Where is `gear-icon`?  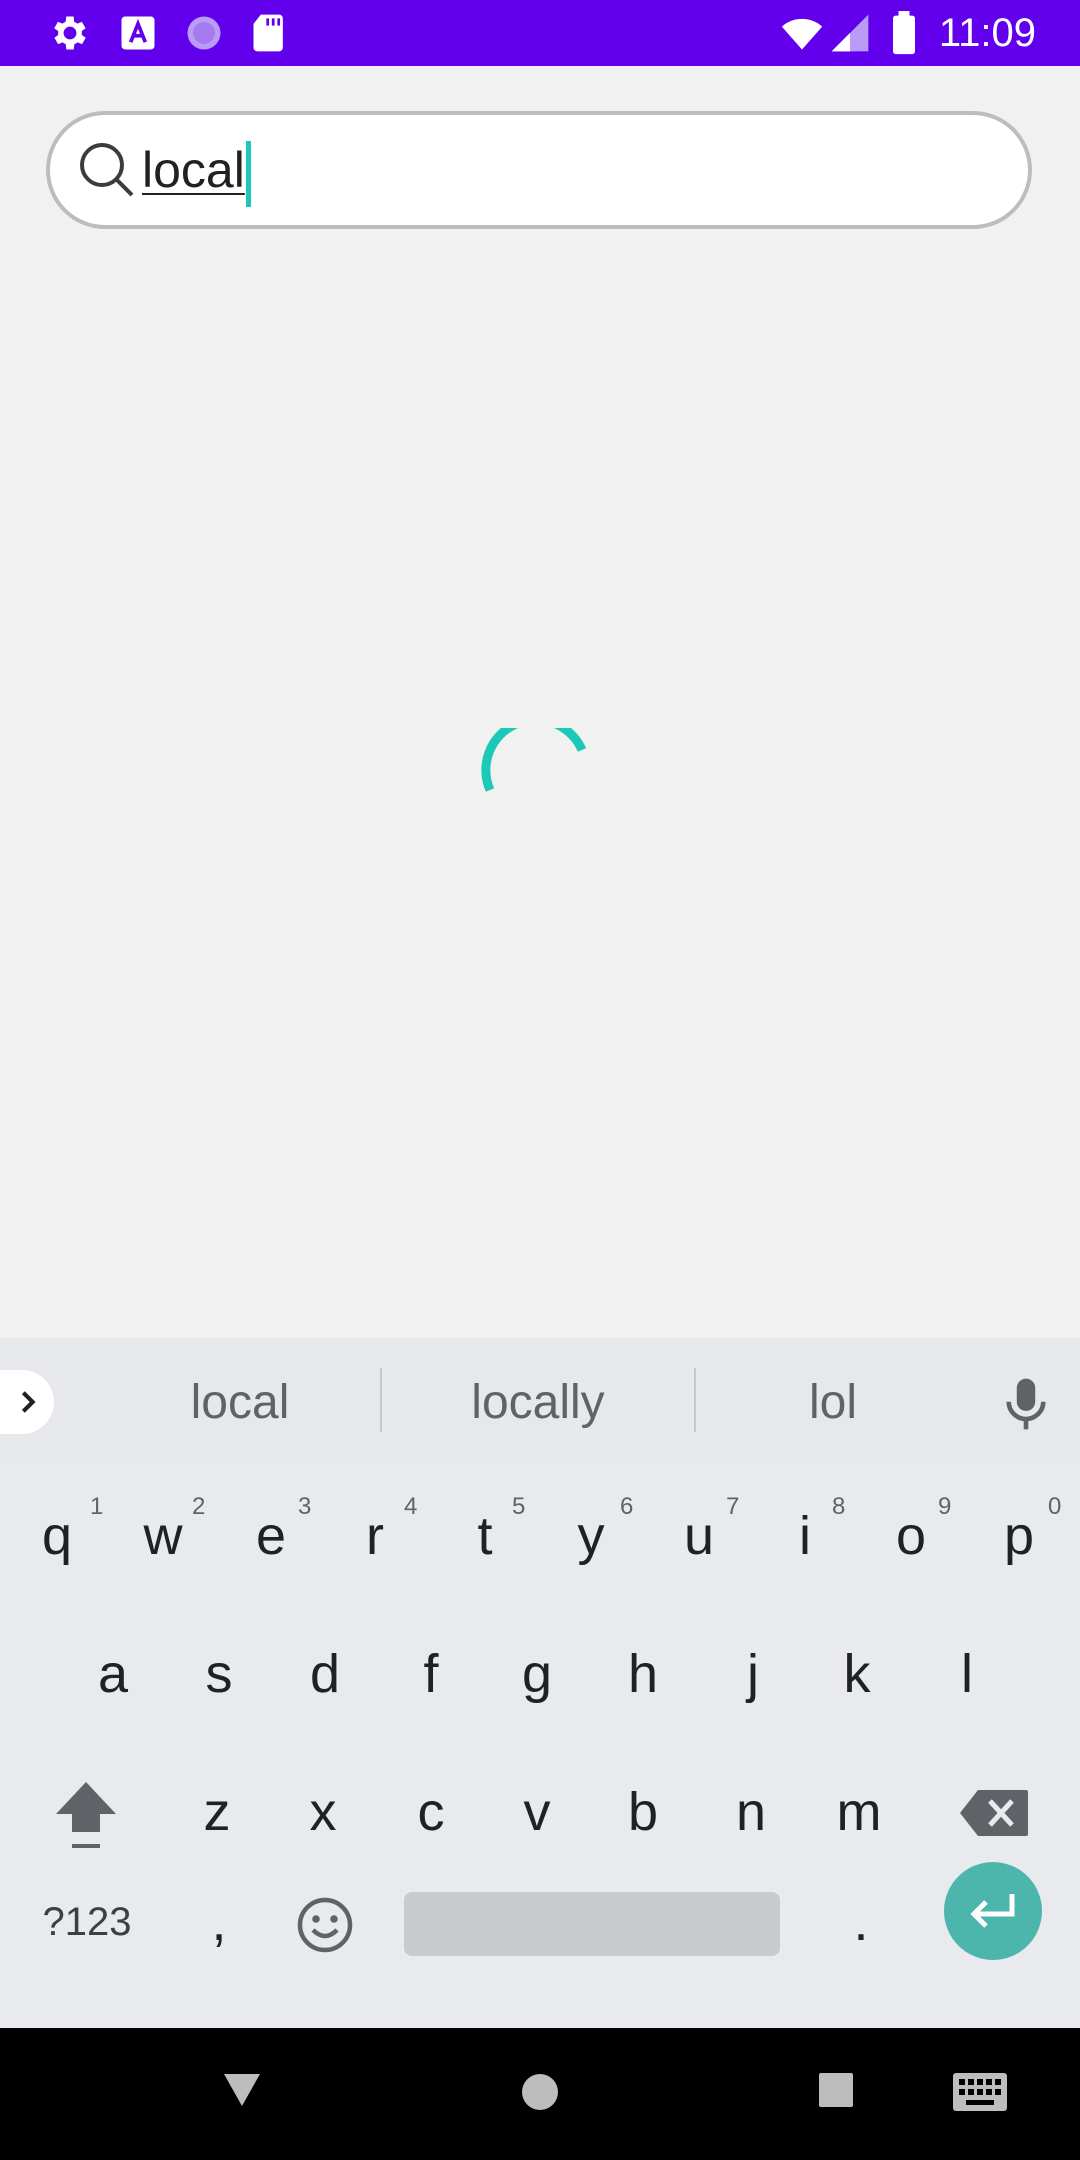 gear-icon is located at coordinates (70, 33).